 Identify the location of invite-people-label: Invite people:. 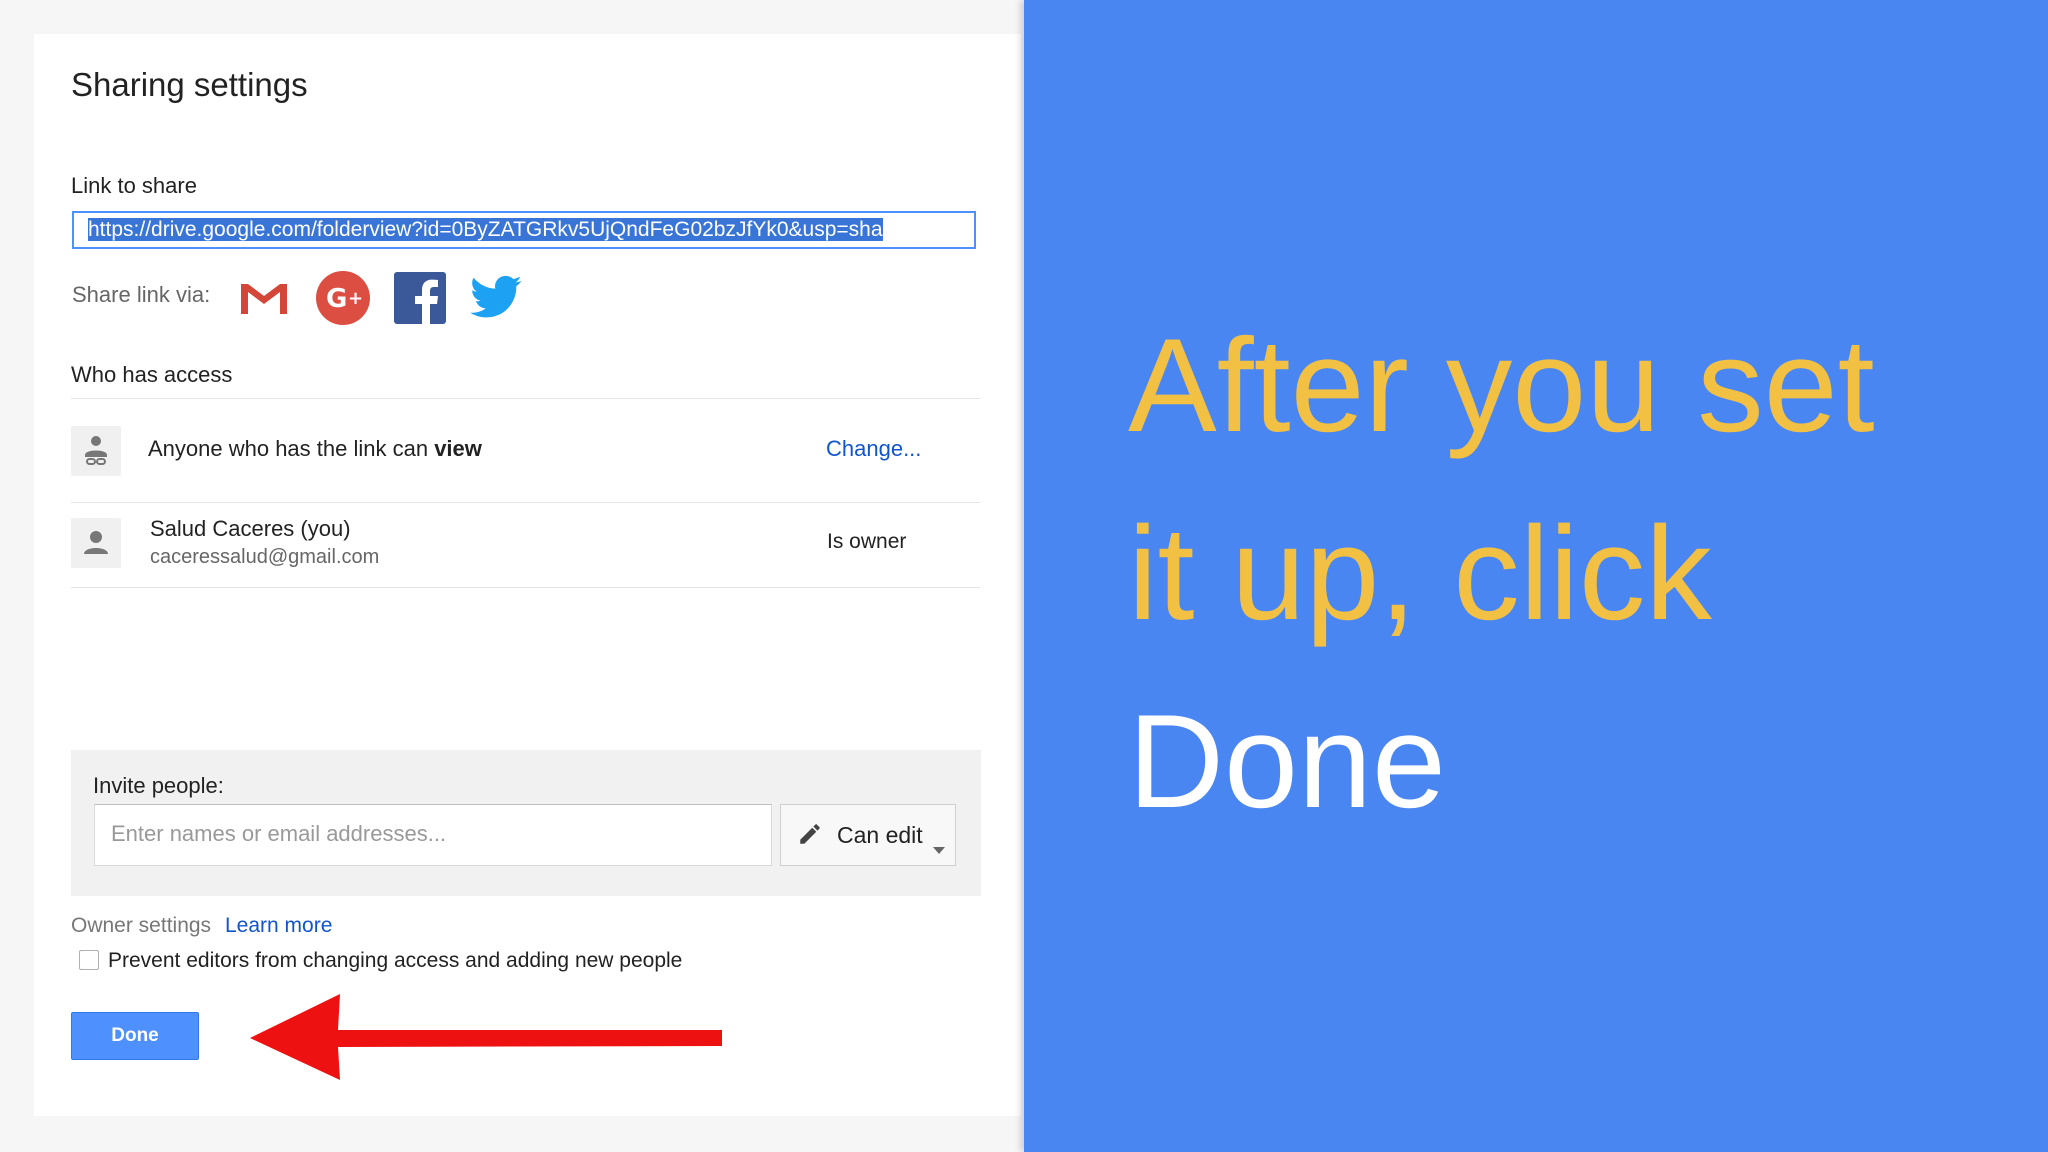
(158, 785).